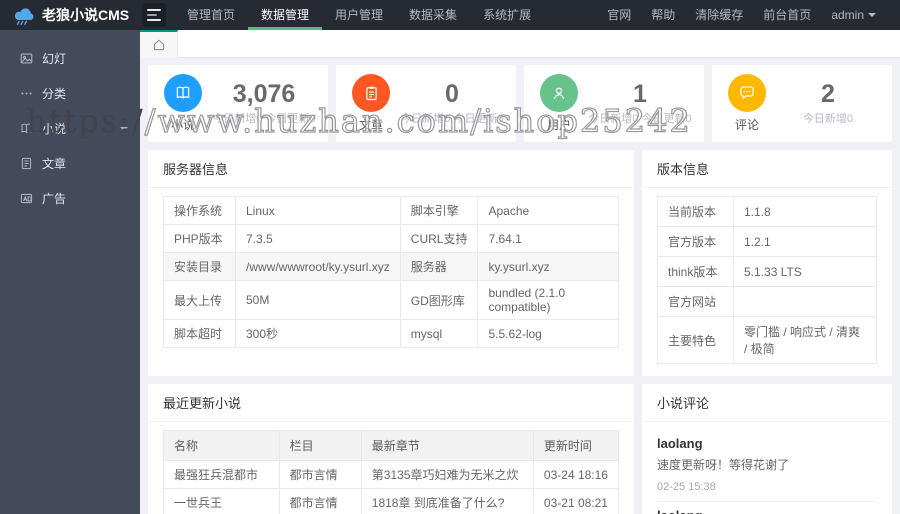 This screenshot has width=900, height=514. I want to click on sidebar-item-slides: 幻灯, so click(70, 58).